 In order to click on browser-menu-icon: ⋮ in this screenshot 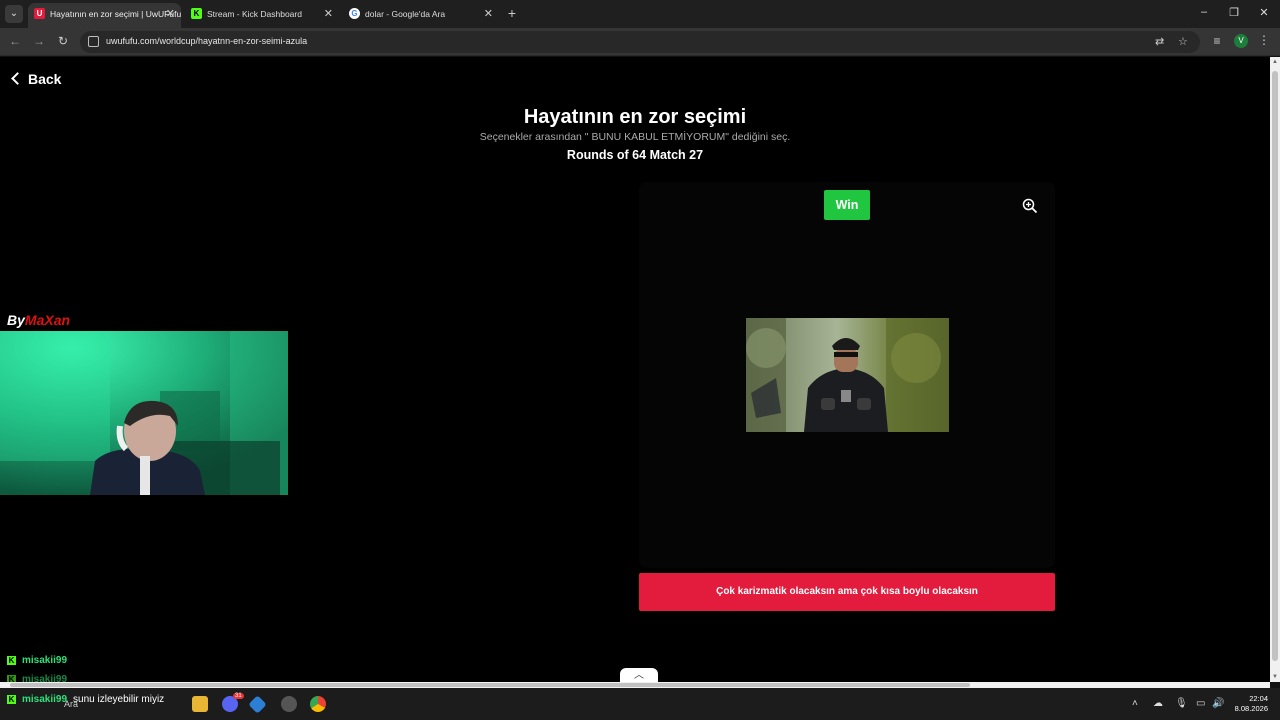, I will do `click(1264, 40)`.